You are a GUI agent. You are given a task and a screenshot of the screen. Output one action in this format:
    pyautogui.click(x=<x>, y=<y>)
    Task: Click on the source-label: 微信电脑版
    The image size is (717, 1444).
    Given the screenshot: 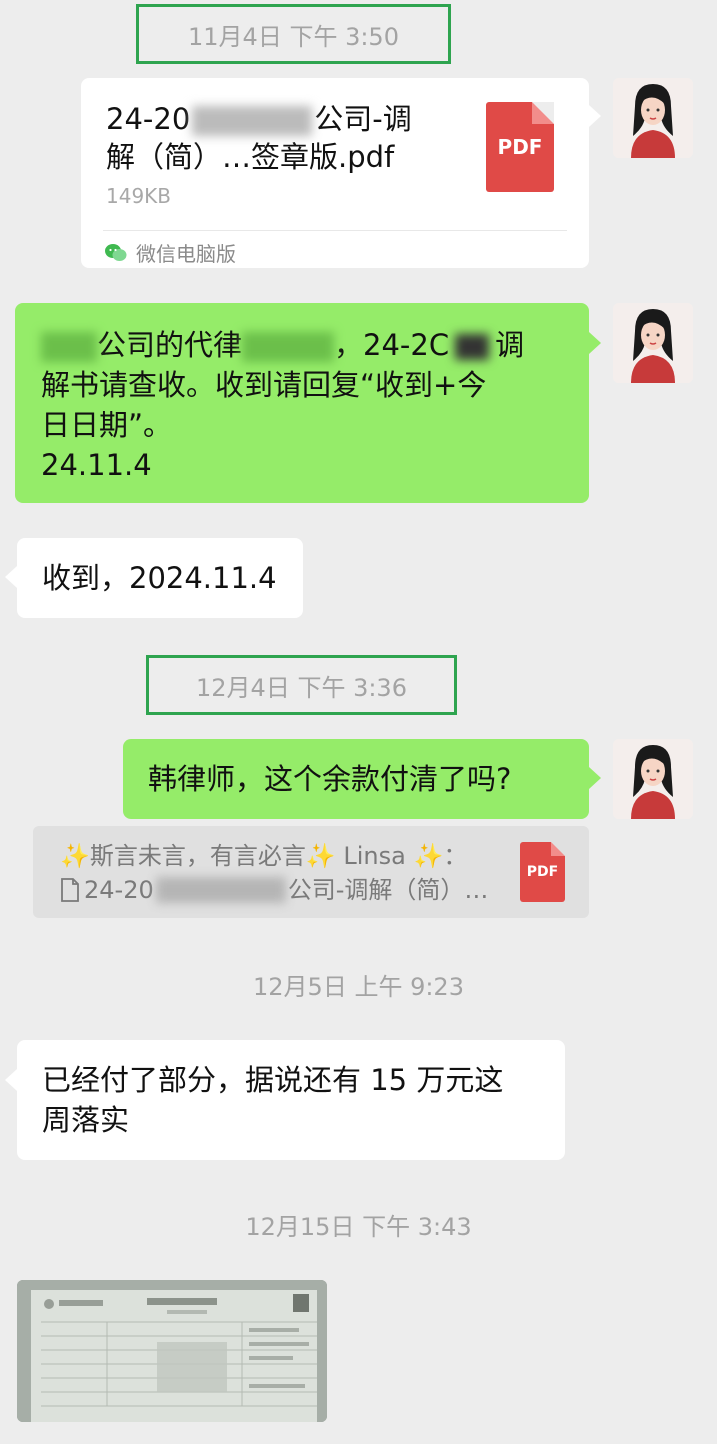 What is the action you would take?
    pyautogui.click(x=186, y=254)
    